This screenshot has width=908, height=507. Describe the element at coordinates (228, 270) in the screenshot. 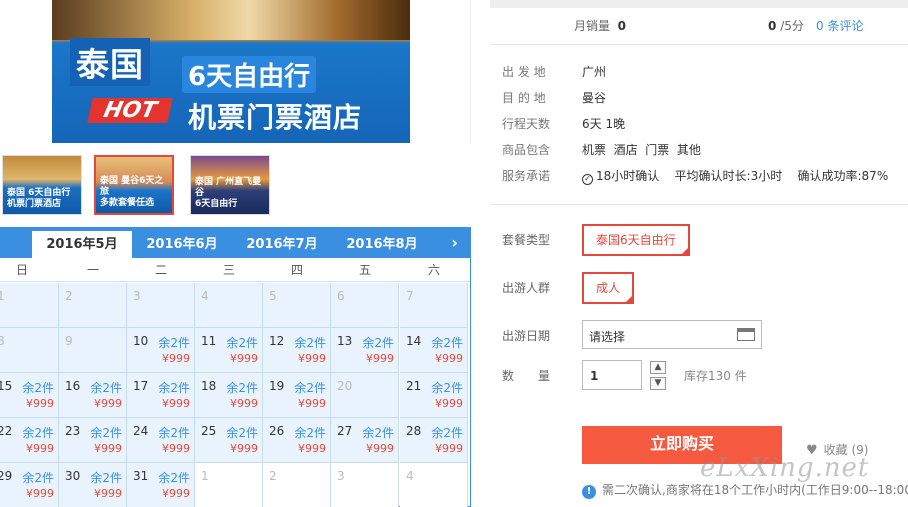

I see `weekday-label: 三` at that location.